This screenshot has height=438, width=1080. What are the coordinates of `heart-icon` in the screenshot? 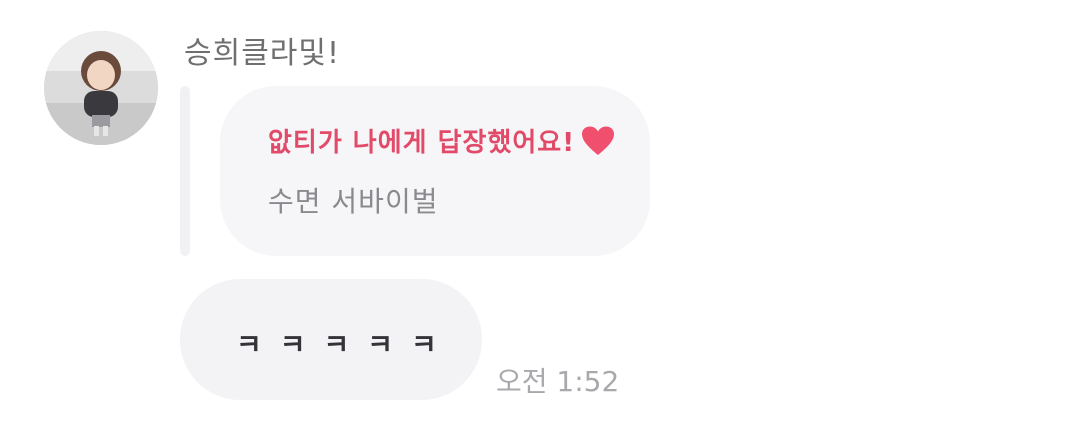 It's located at (598, 141).